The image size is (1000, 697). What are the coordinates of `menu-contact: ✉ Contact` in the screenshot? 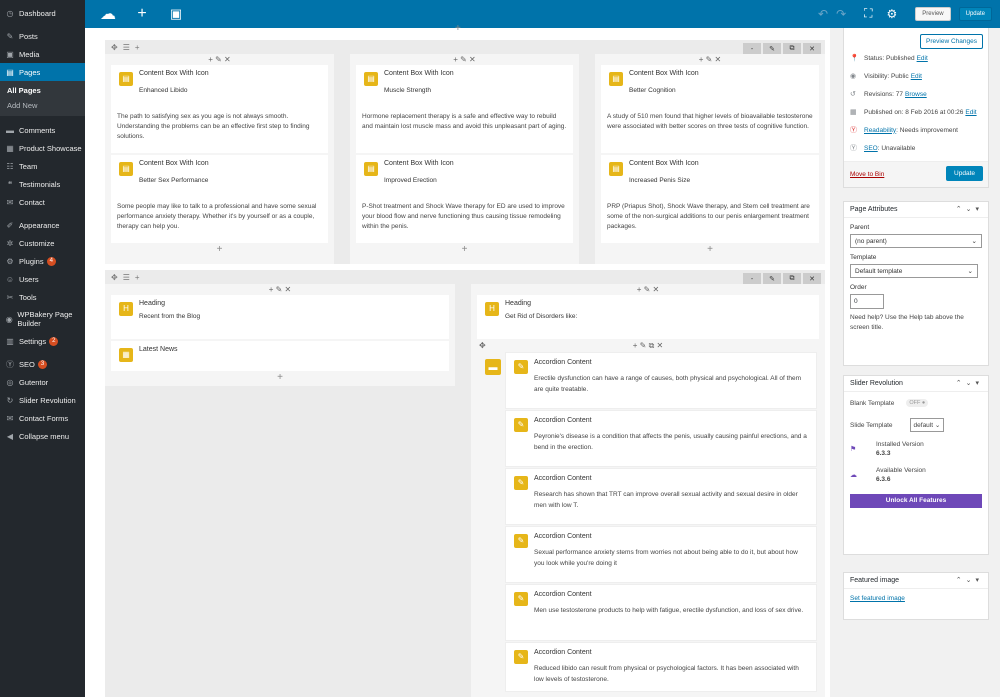 It's located at (42, 202).